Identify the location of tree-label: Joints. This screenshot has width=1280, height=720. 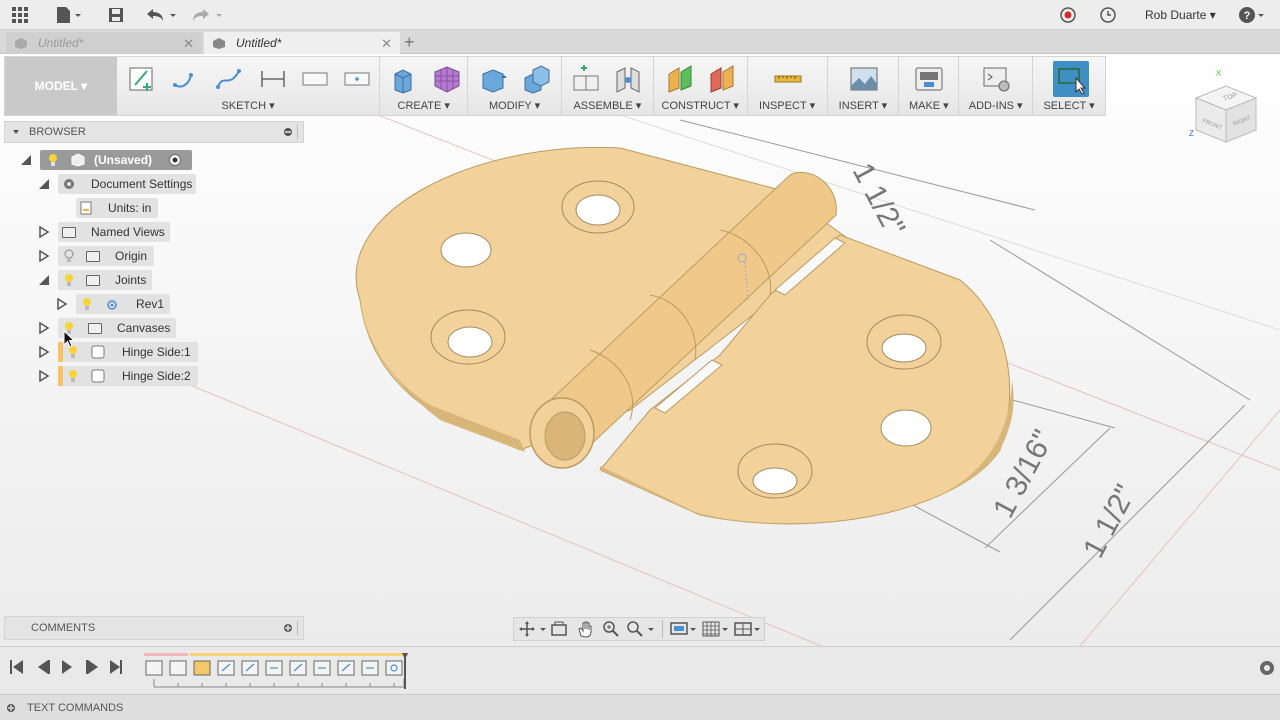
(131, 280).